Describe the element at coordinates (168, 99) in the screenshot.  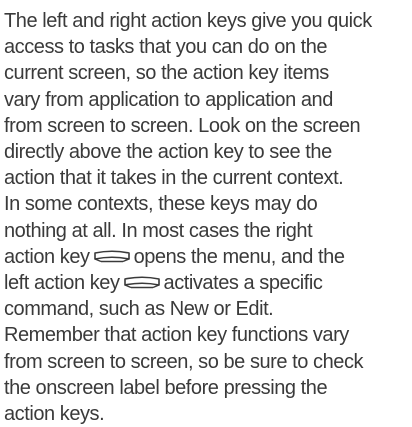
I see `text-line: vary from application to application and` at that location.